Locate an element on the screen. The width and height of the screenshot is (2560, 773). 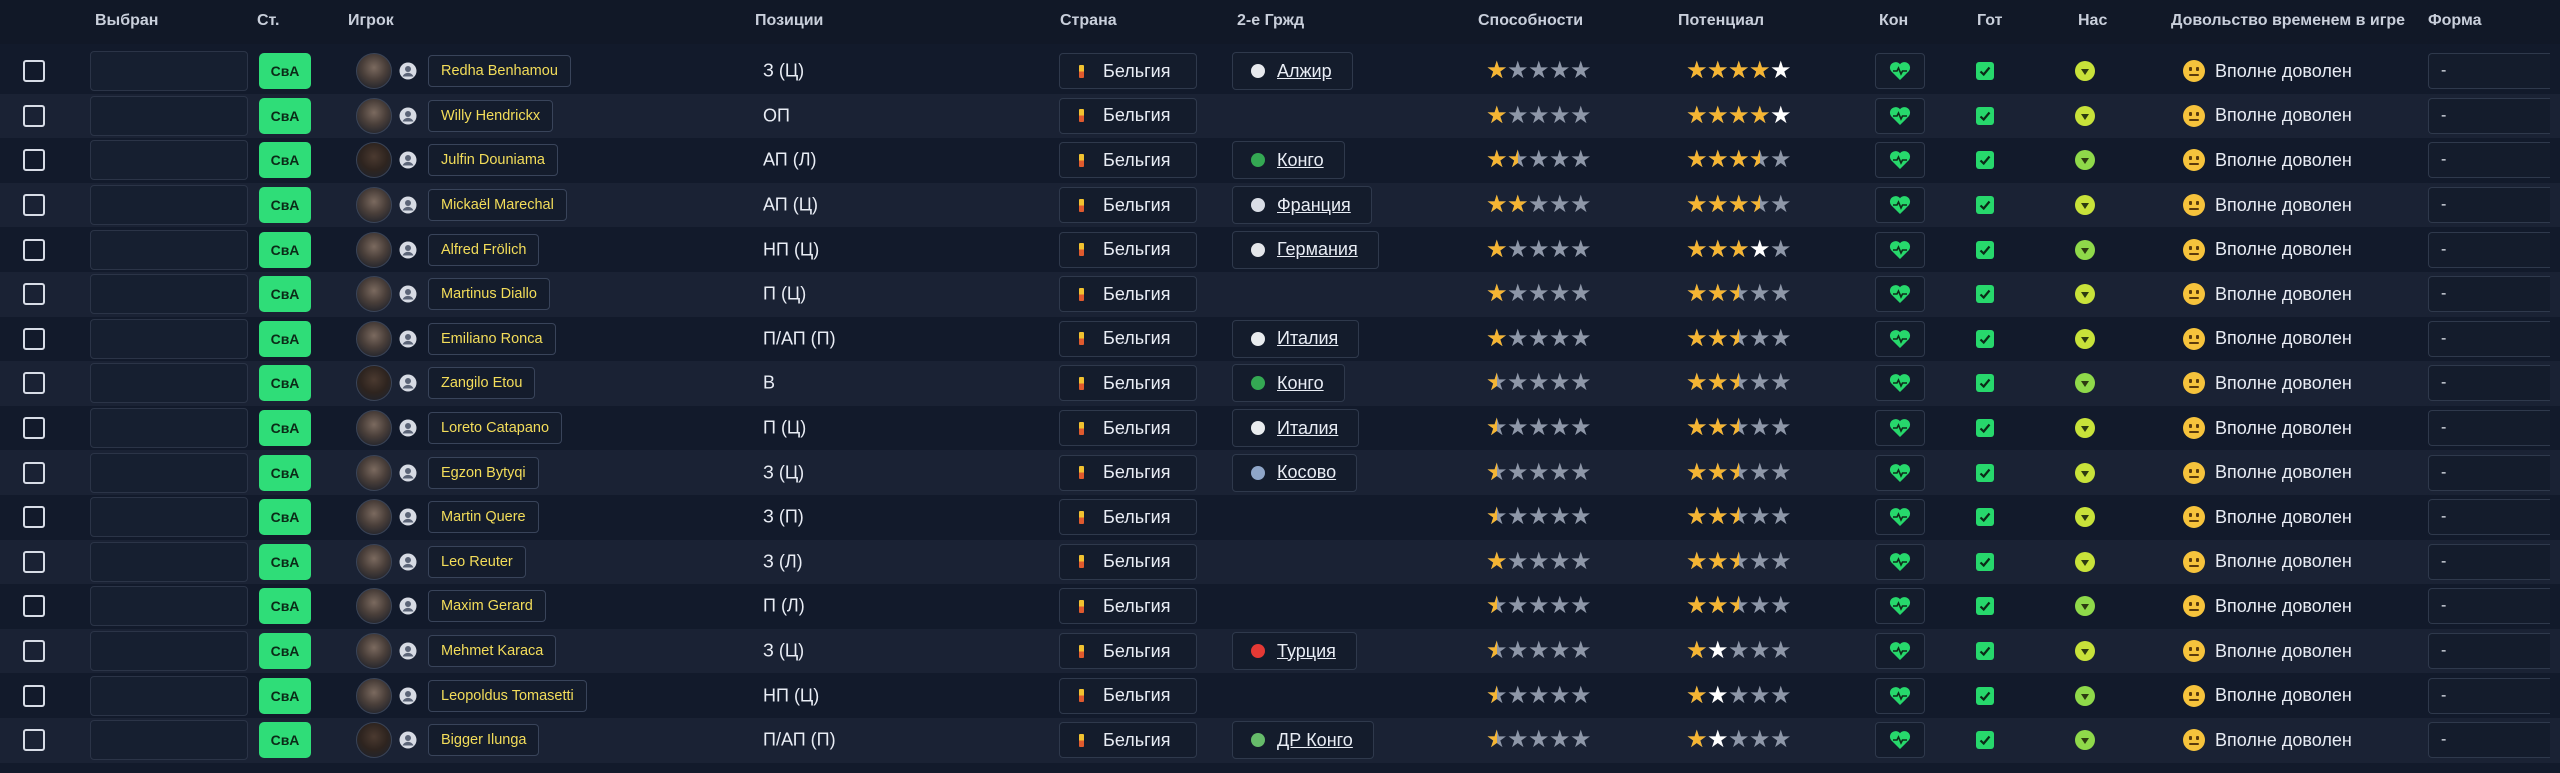
col-positions: Позиции is located at coordinates (789, 21).